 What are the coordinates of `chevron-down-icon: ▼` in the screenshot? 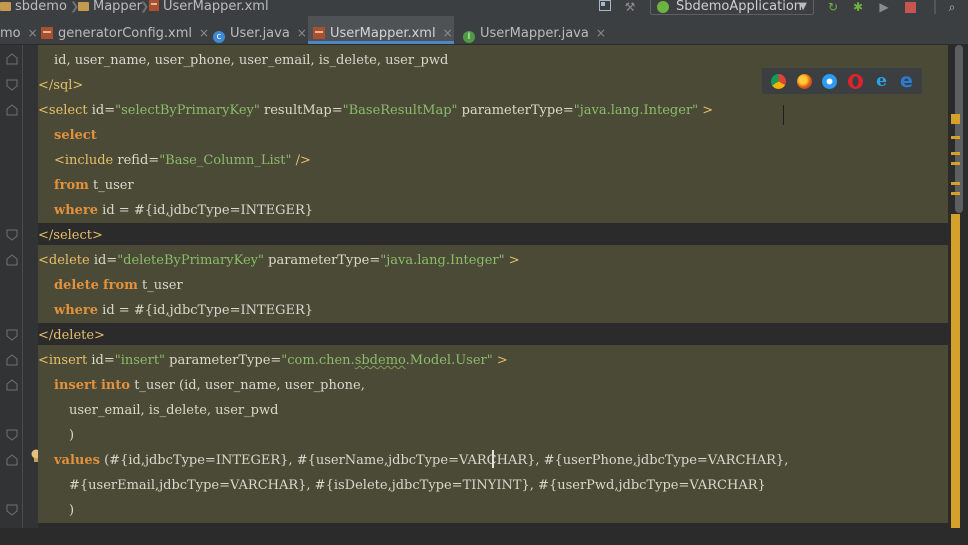 It's located at (803, 6).